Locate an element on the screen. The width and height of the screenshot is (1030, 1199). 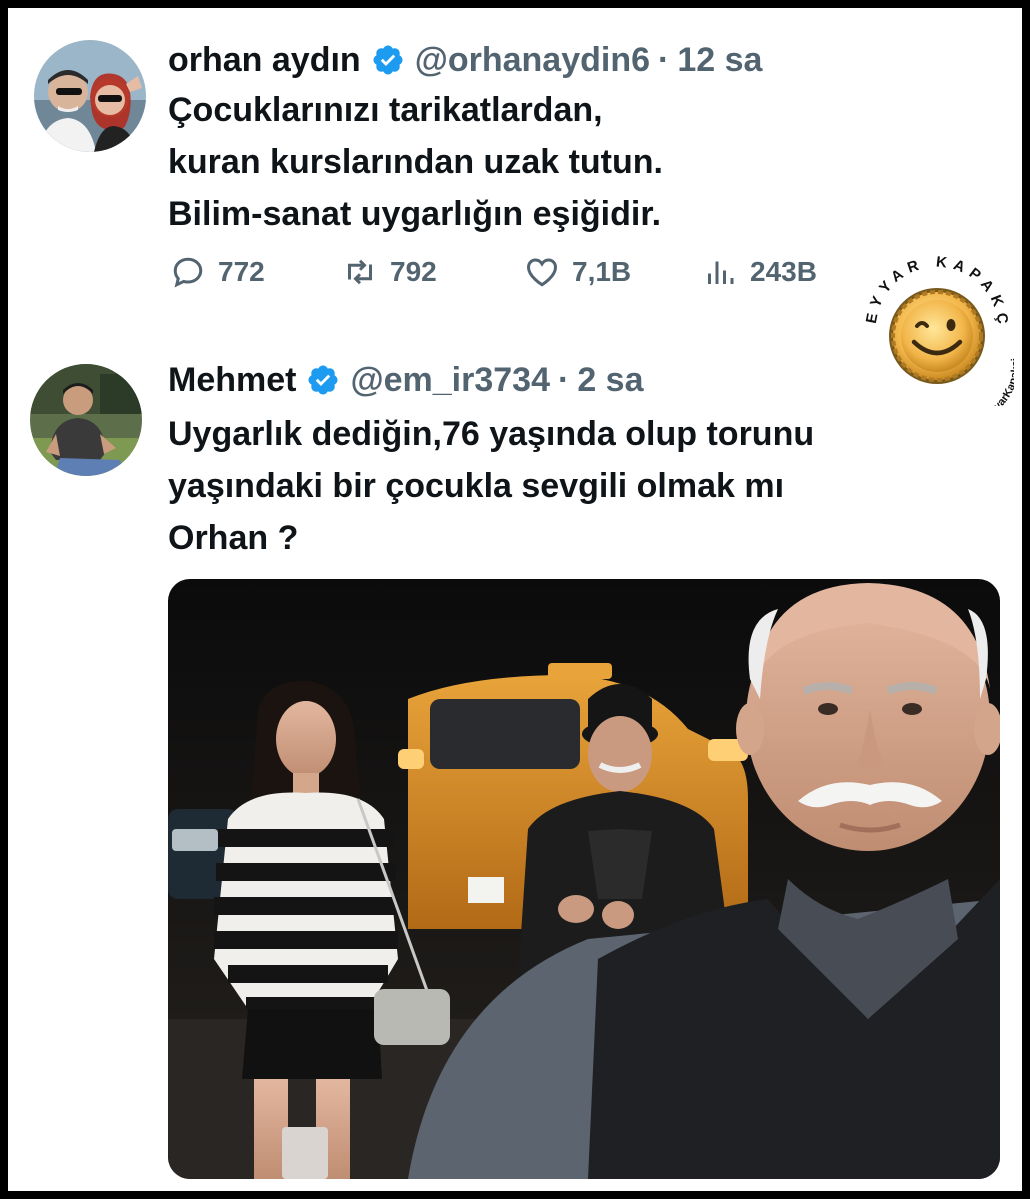
reply-button: 772 is located at coordinates (217, 272).